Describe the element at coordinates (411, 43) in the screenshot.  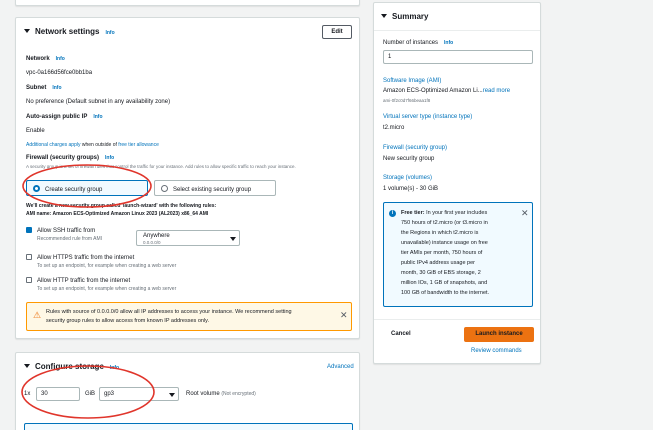
I see `instances-label-text: Number of instances` at that location.